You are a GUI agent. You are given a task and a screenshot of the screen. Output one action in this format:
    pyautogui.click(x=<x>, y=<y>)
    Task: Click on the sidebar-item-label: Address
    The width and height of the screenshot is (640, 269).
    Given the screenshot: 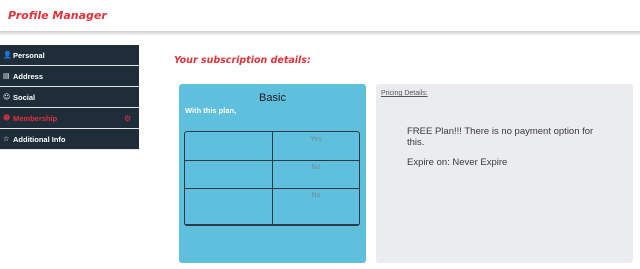 What is the action you would take?
    pyautogui.click(x=28, y=76)
    